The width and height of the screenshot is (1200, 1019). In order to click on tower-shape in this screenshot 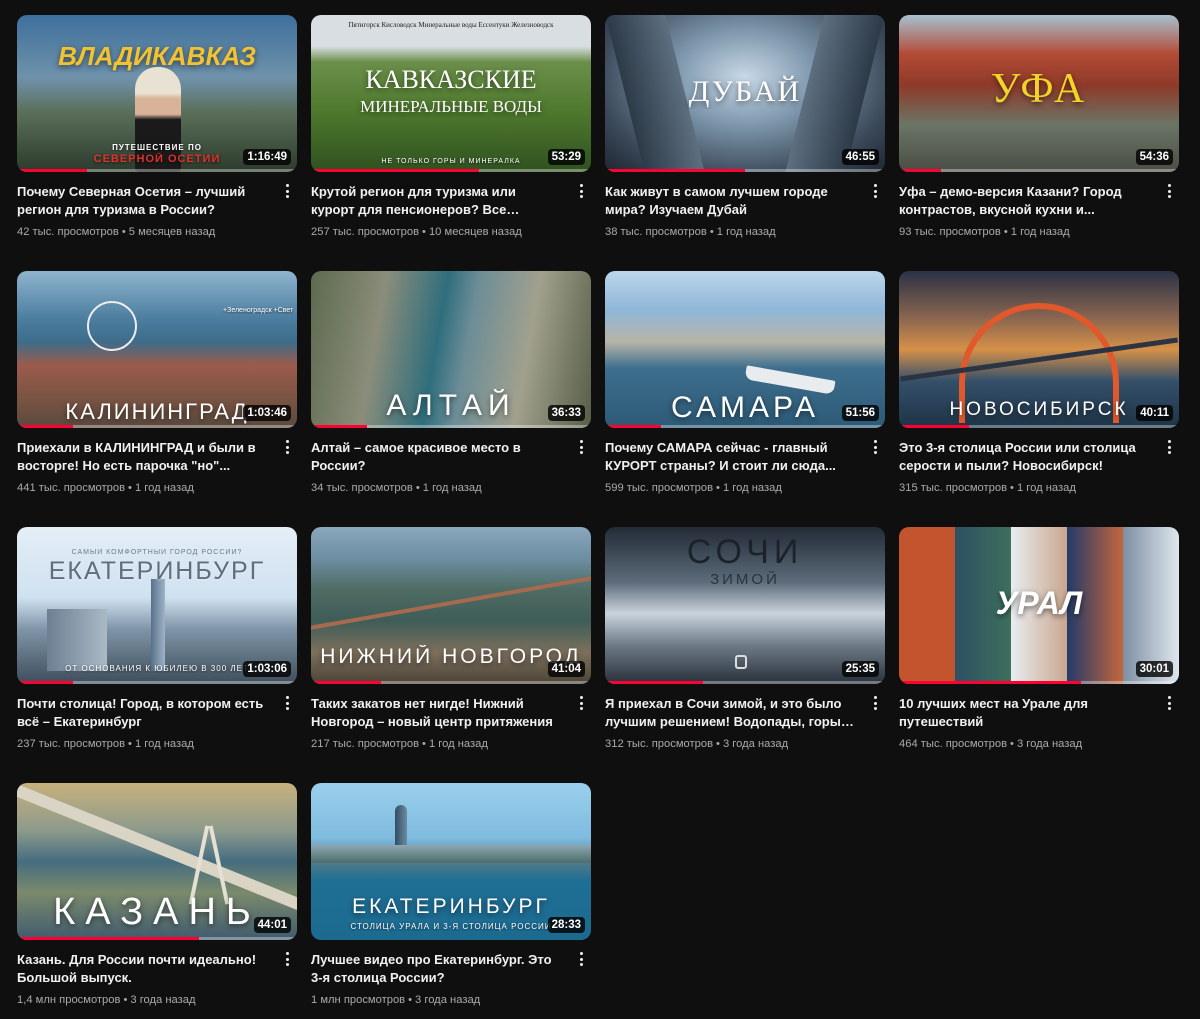, I will do `click(158, 625)`.